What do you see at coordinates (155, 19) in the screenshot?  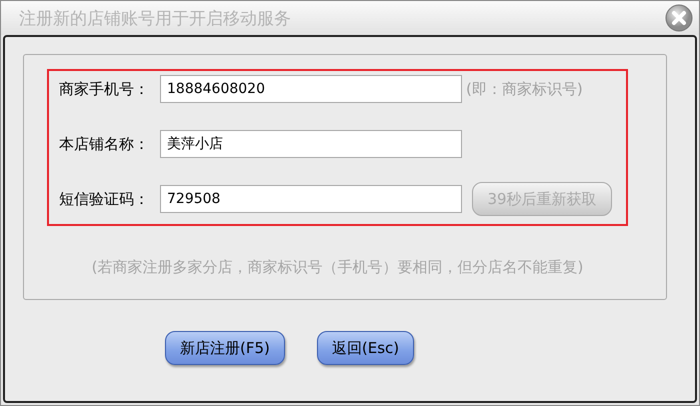 I see `window-title: 注册新的店铺账号用于开启移动服务` at bounding box center [155, 19].